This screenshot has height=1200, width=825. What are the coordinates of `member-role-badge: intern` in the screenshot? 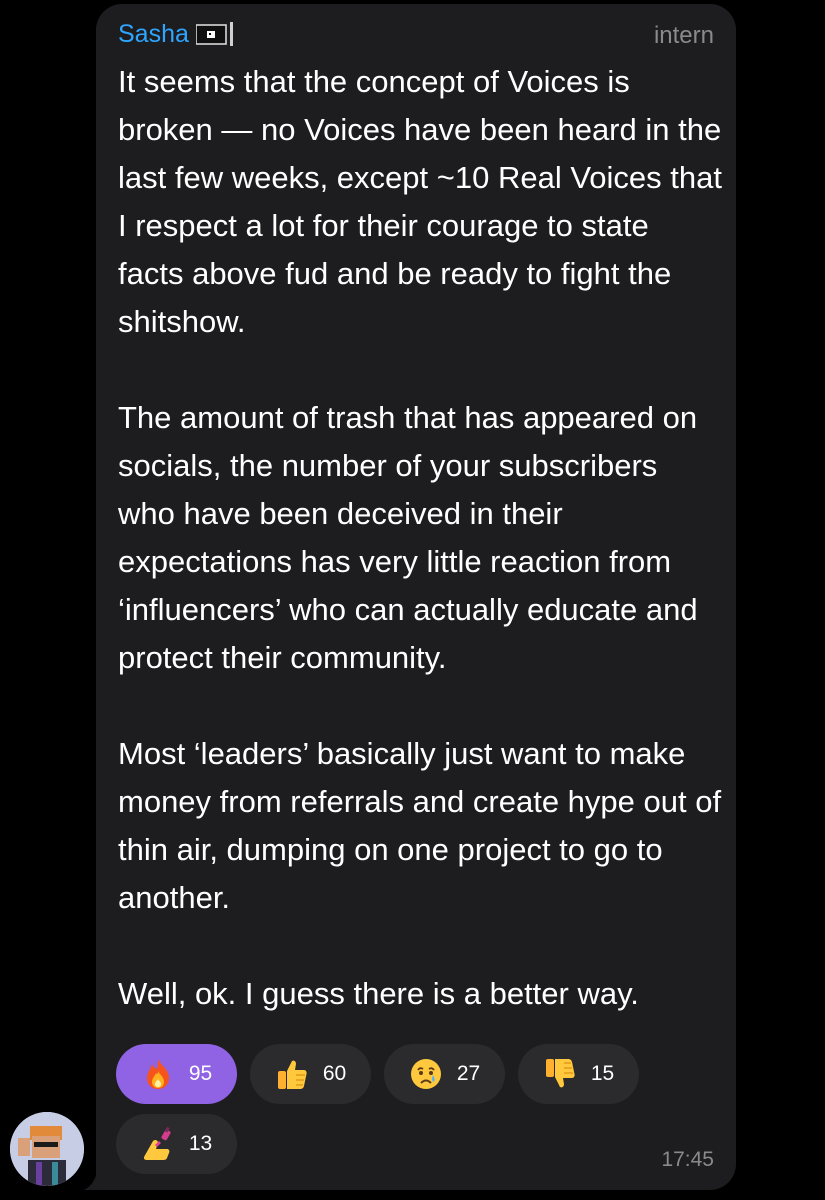 It's located at (683, 35).